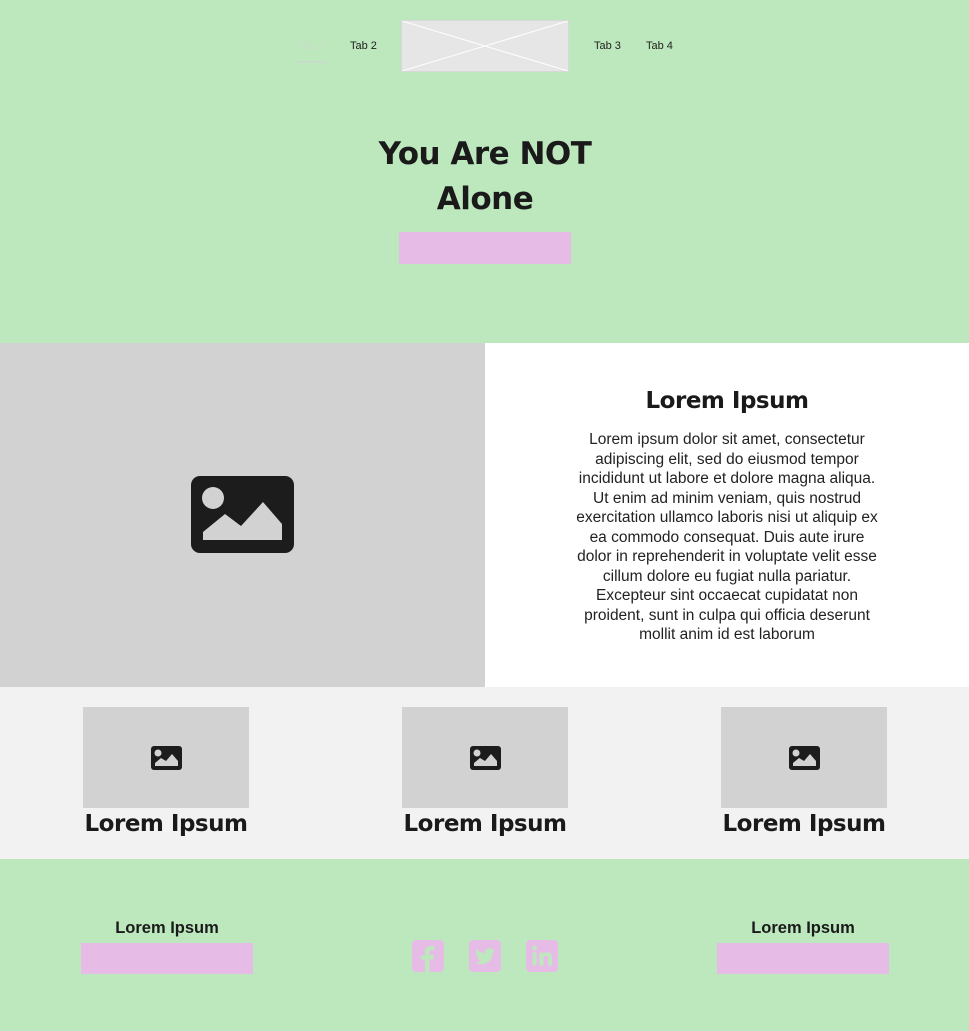  Describe the element at coordinates (167, 958) in the screenshot. I see `footer-left-button` at that location.